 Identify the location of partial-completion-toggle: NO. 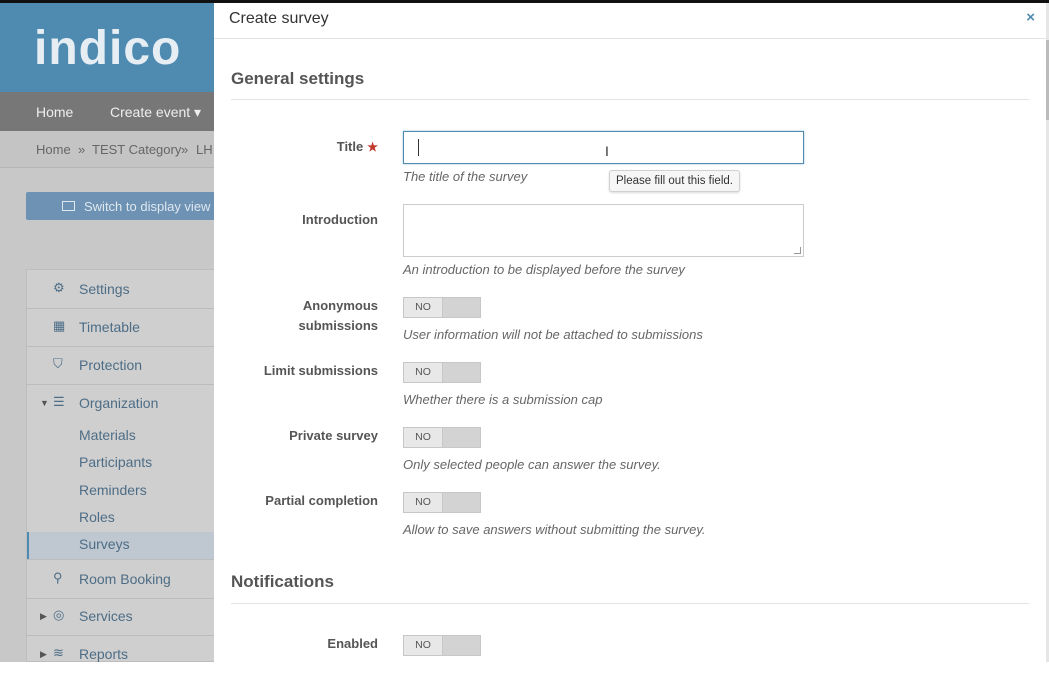
(442, 502).